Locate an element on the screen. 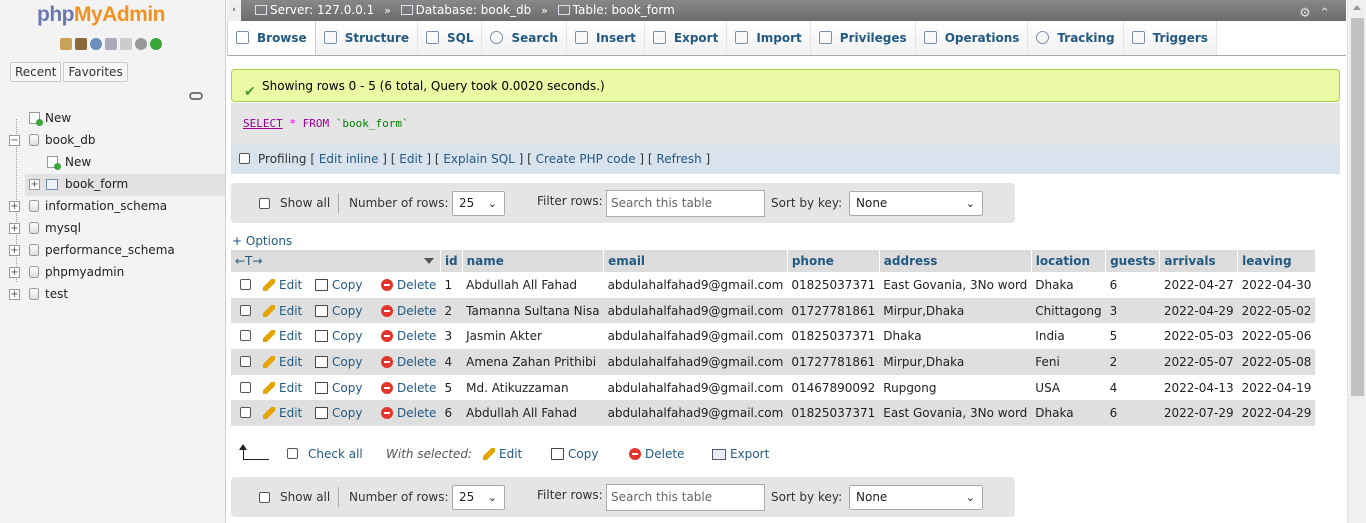  scroll-up-icon is located at coordinates (1357, 7).